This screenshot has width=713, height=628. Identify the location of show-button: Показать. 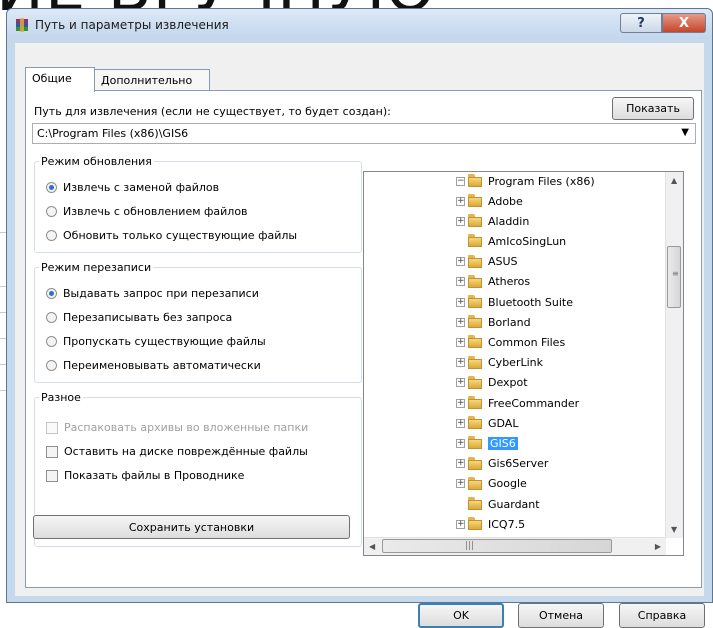
(653, 108).